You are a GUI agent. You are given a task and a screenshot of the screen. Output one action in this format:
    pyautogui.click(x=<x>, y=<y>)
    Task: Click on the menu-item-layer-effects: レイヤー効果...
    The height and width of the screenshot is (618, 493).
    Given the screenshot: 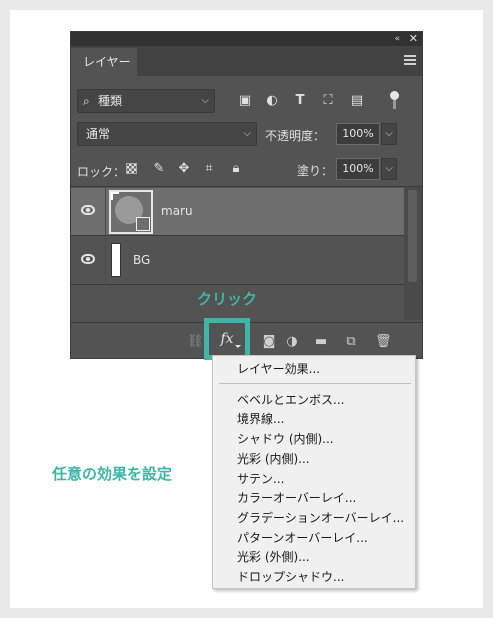 What is the action you would take?
    pyautogui.click(x=278, y=369)
    